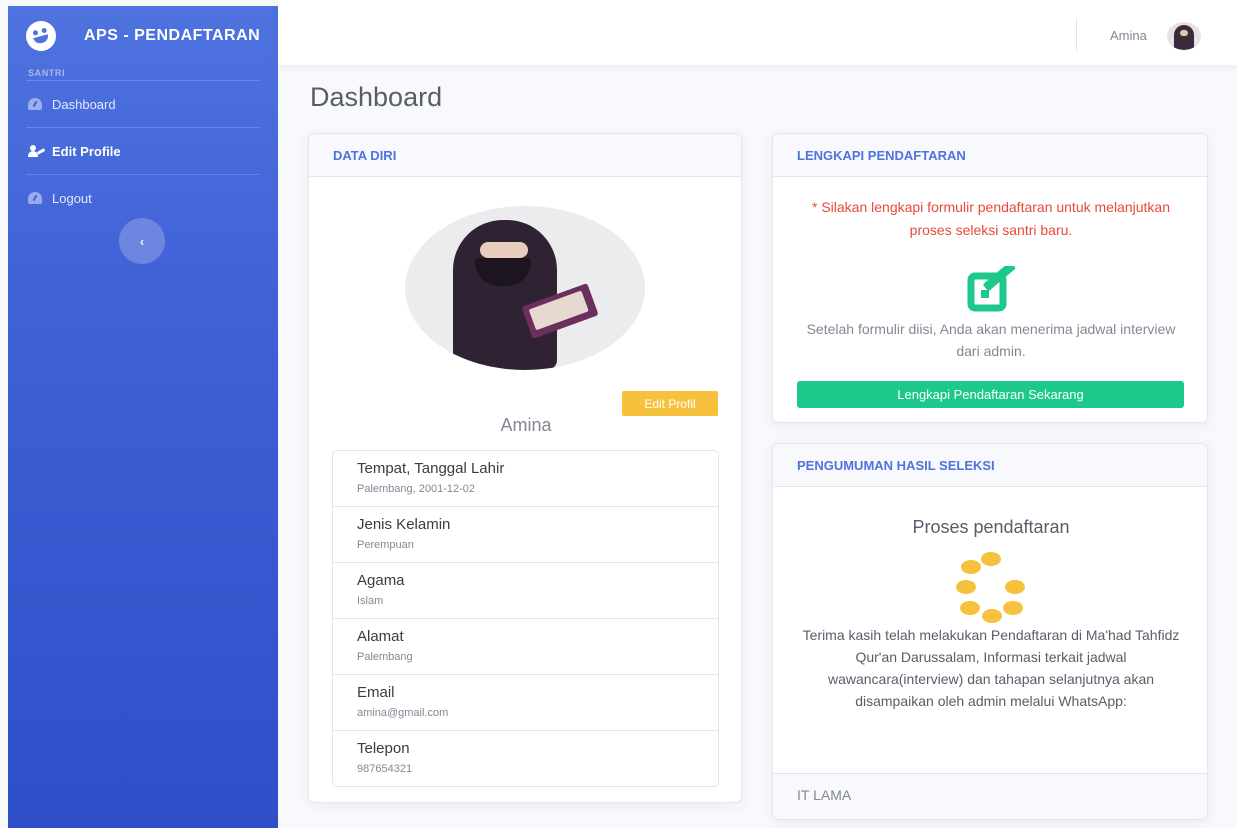  I want to click on topbar: Amina, so click(757, 32).